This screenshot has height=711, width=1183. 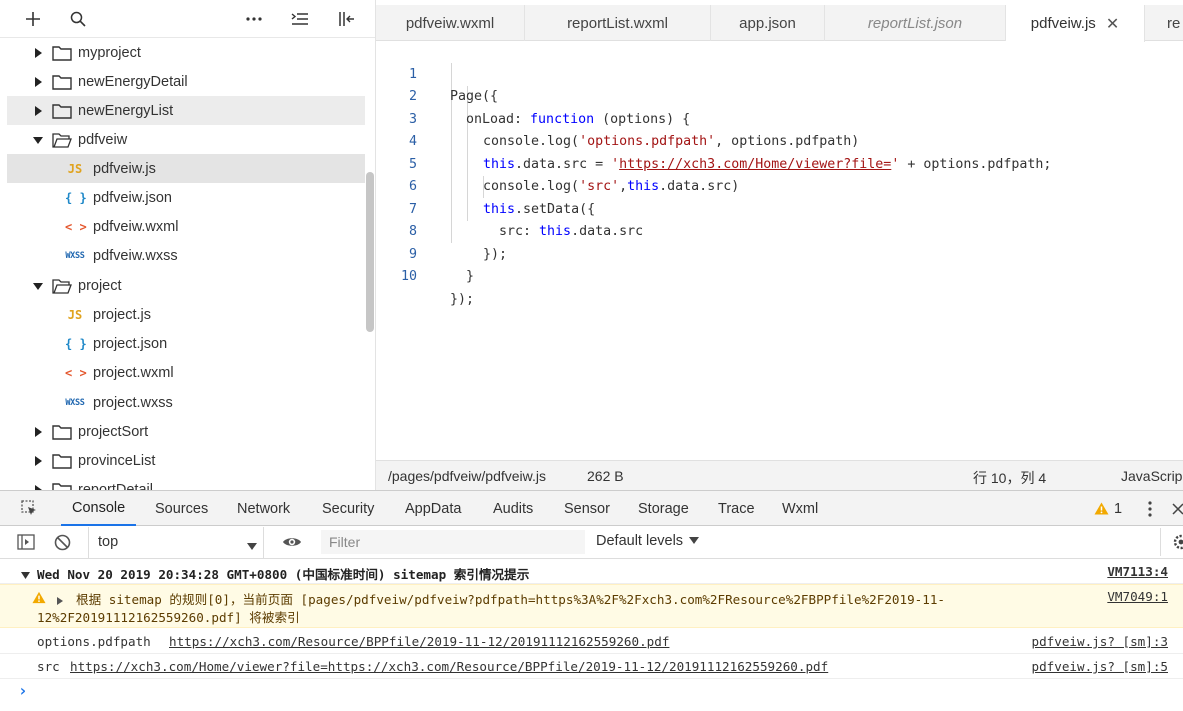 I want to click on tree-label: pdfveiw.json, so click(x=132, y=197).